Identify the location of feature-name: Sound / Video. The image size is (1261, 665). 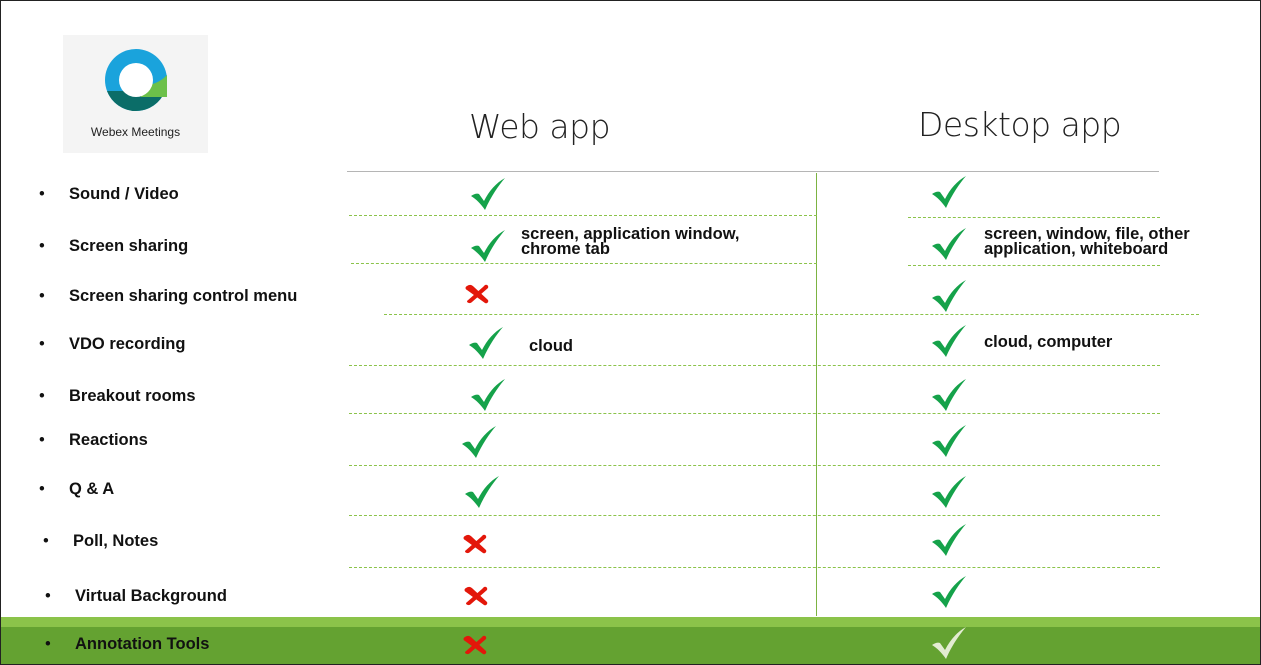
(124, 194).